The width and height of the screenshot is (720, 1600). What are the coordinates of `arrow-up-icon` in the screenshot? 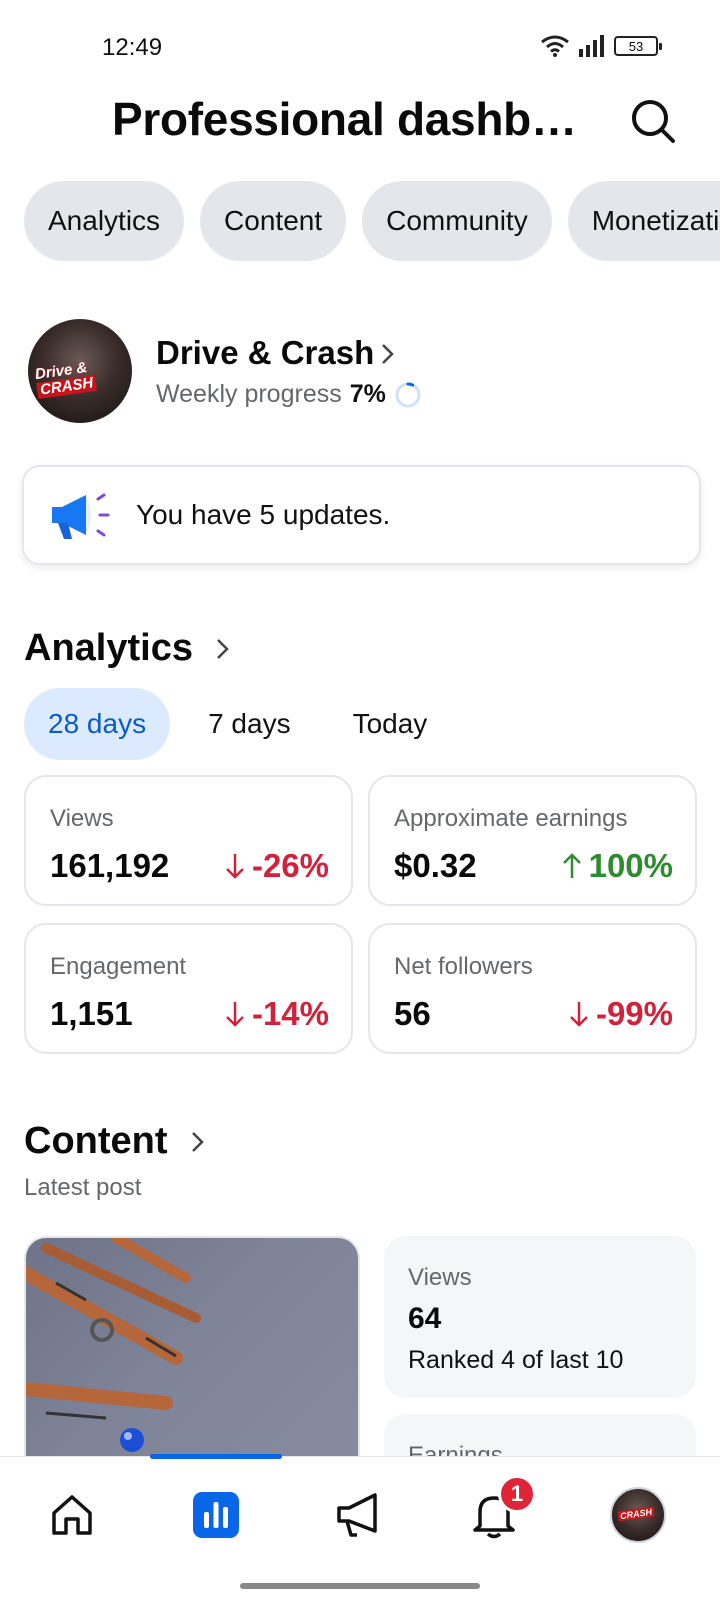 It's located at (571, 865).